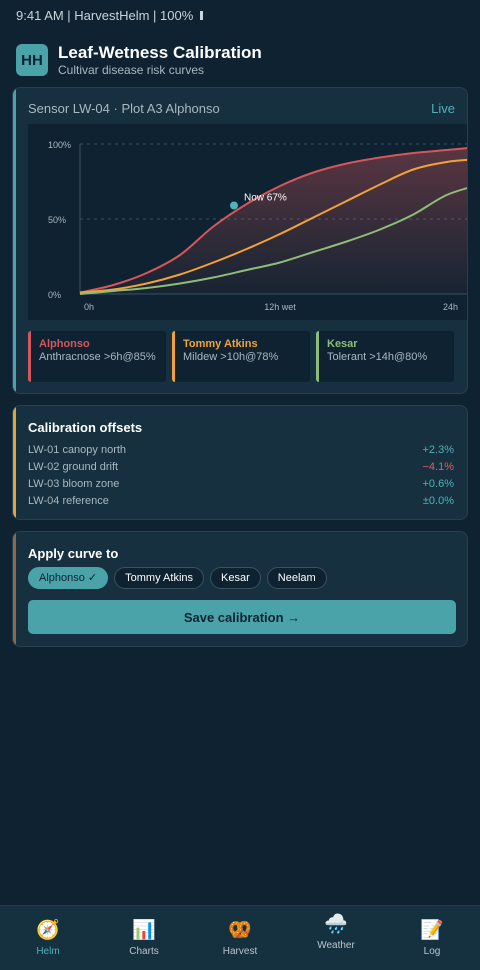 Image resolution: width=480 pixels, height=970 pixels. What do you see at coordinates (124, 108) in the screenshot?
I see `sensor-name: Sensor LW-04 · Plot A3 Alphonso` at bounding box center [124, 108].